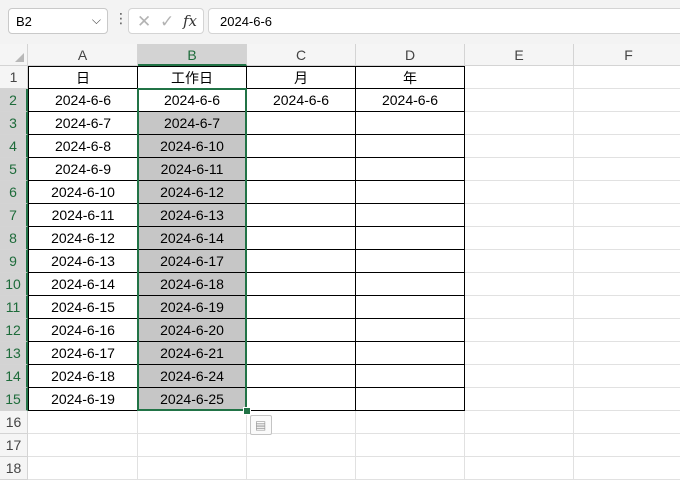 Image resolution: width=680 pixels, height=480 pixels. I want to click on cell-a16, so click(83, 422).